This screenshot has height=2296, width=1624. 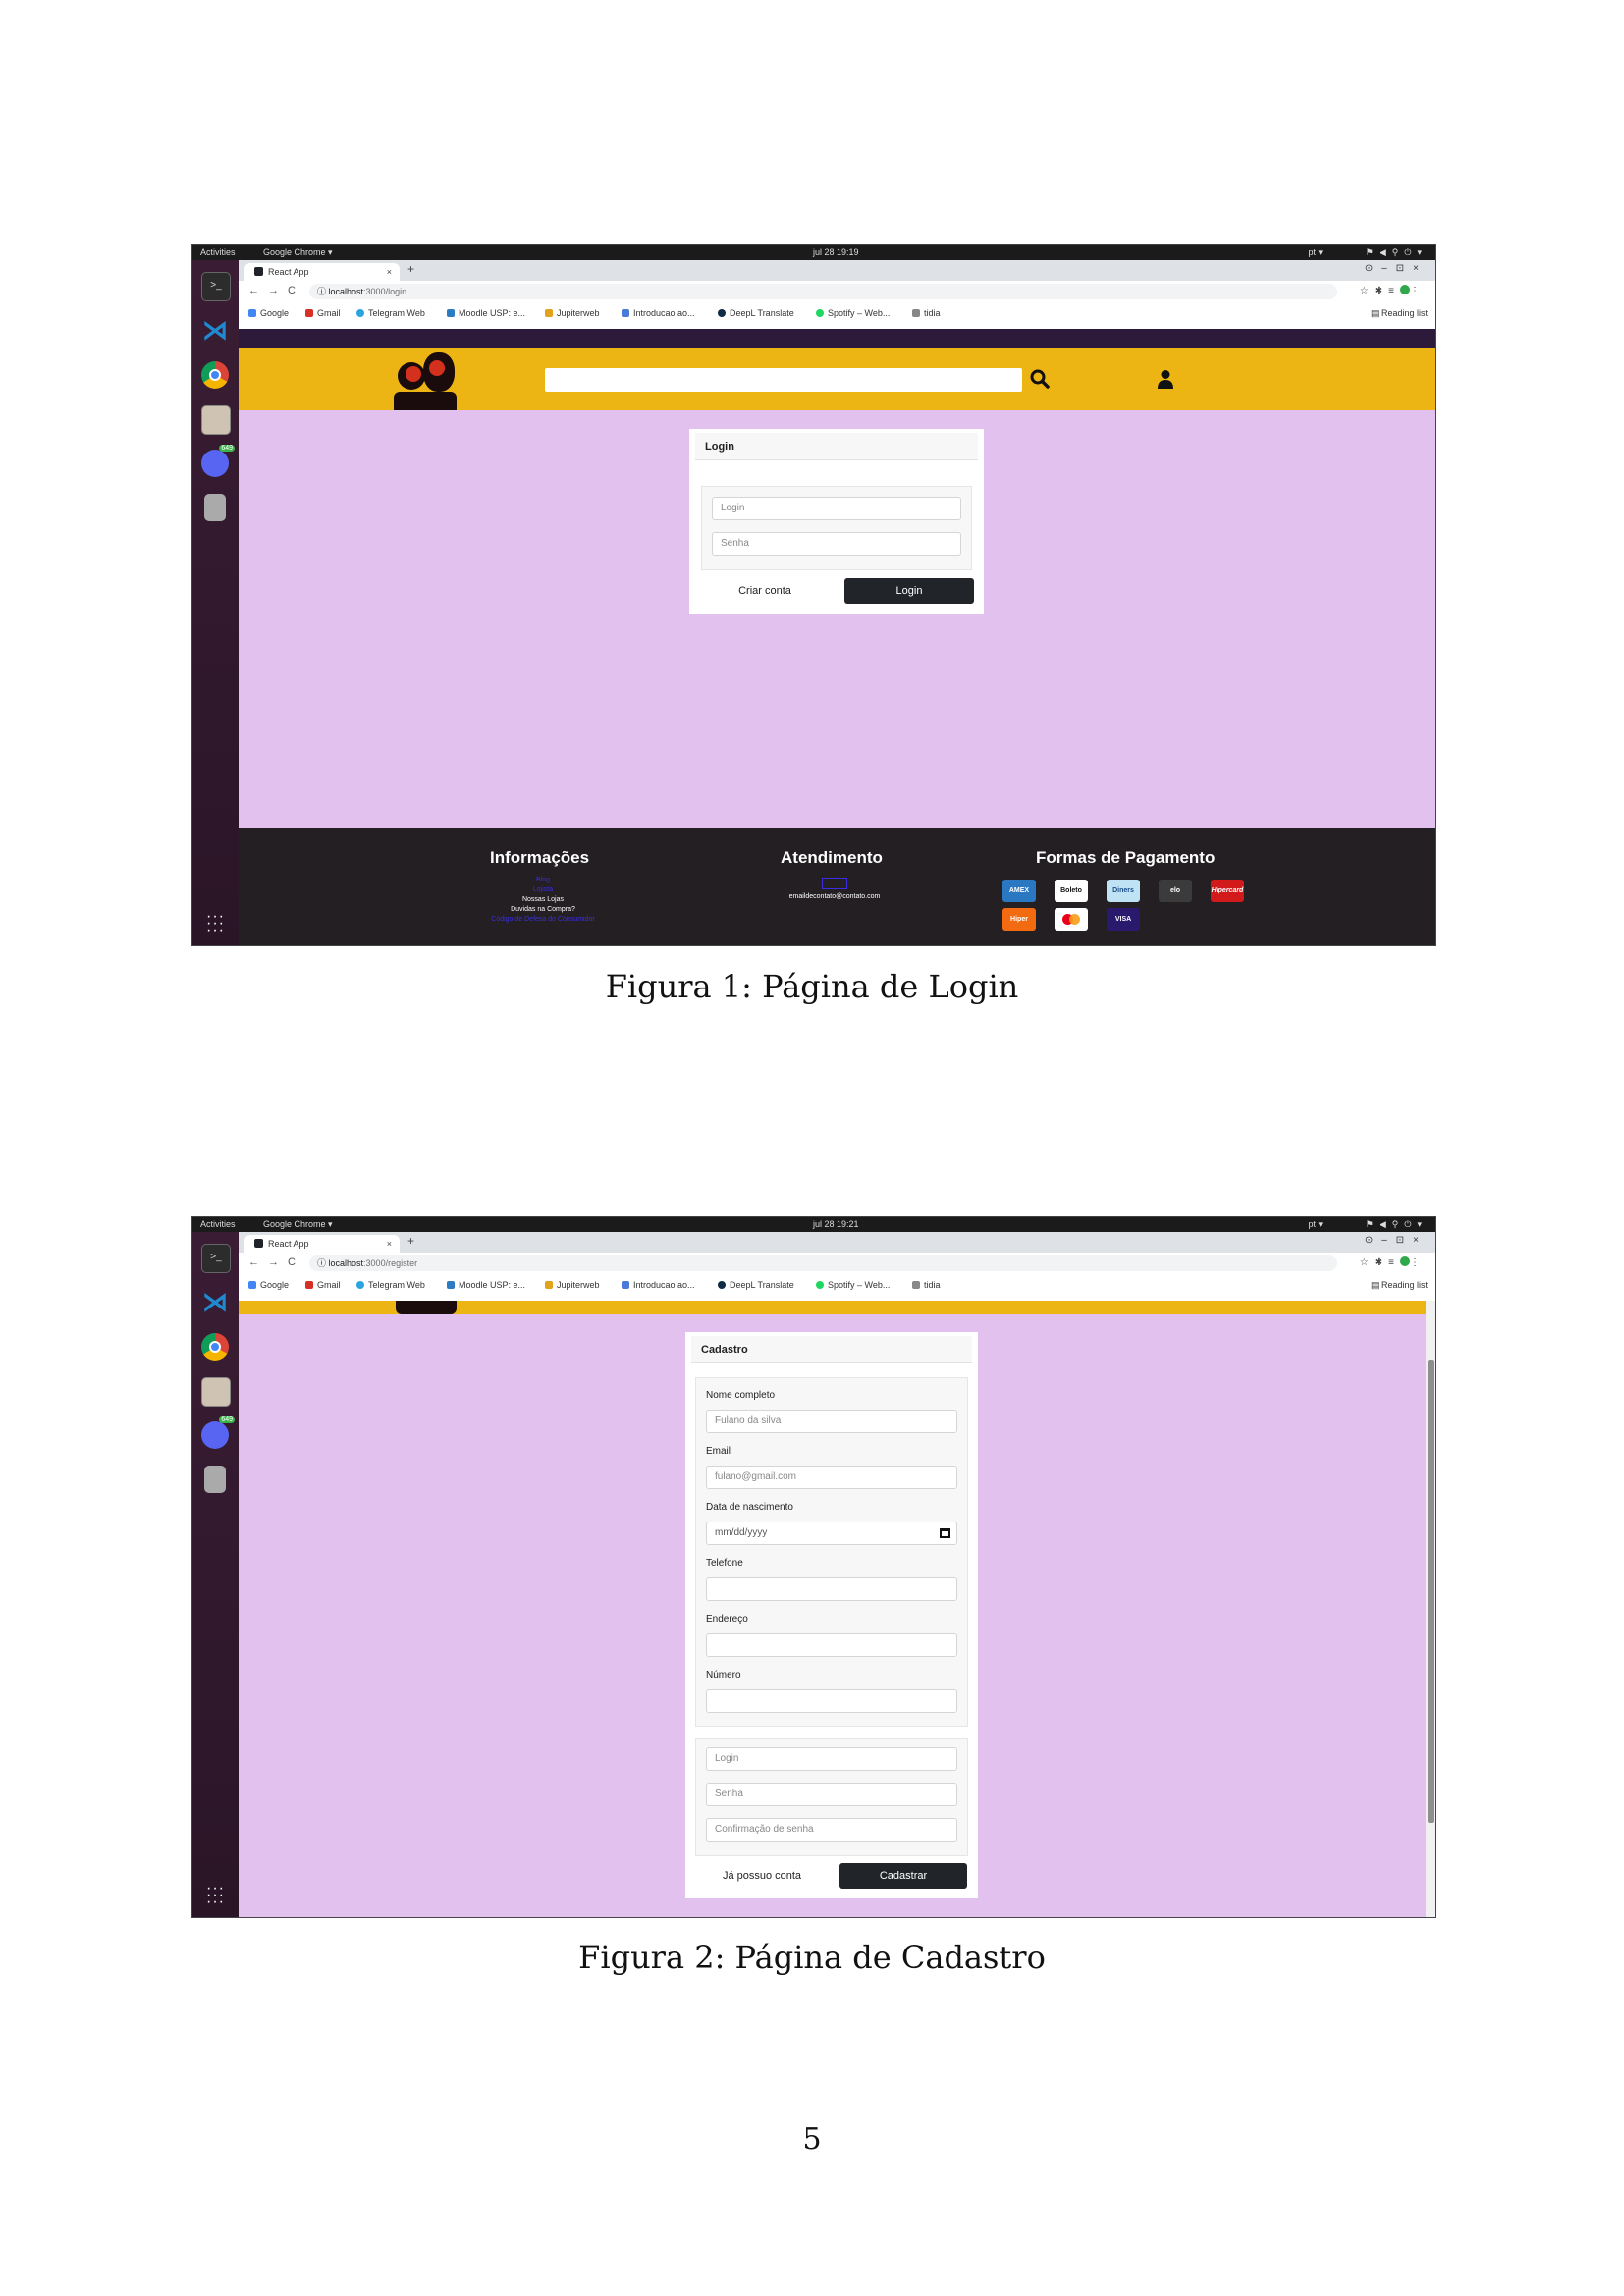 I want to click on url-field: ⓘ localhost:3000/login, so click(x=823, y=292).